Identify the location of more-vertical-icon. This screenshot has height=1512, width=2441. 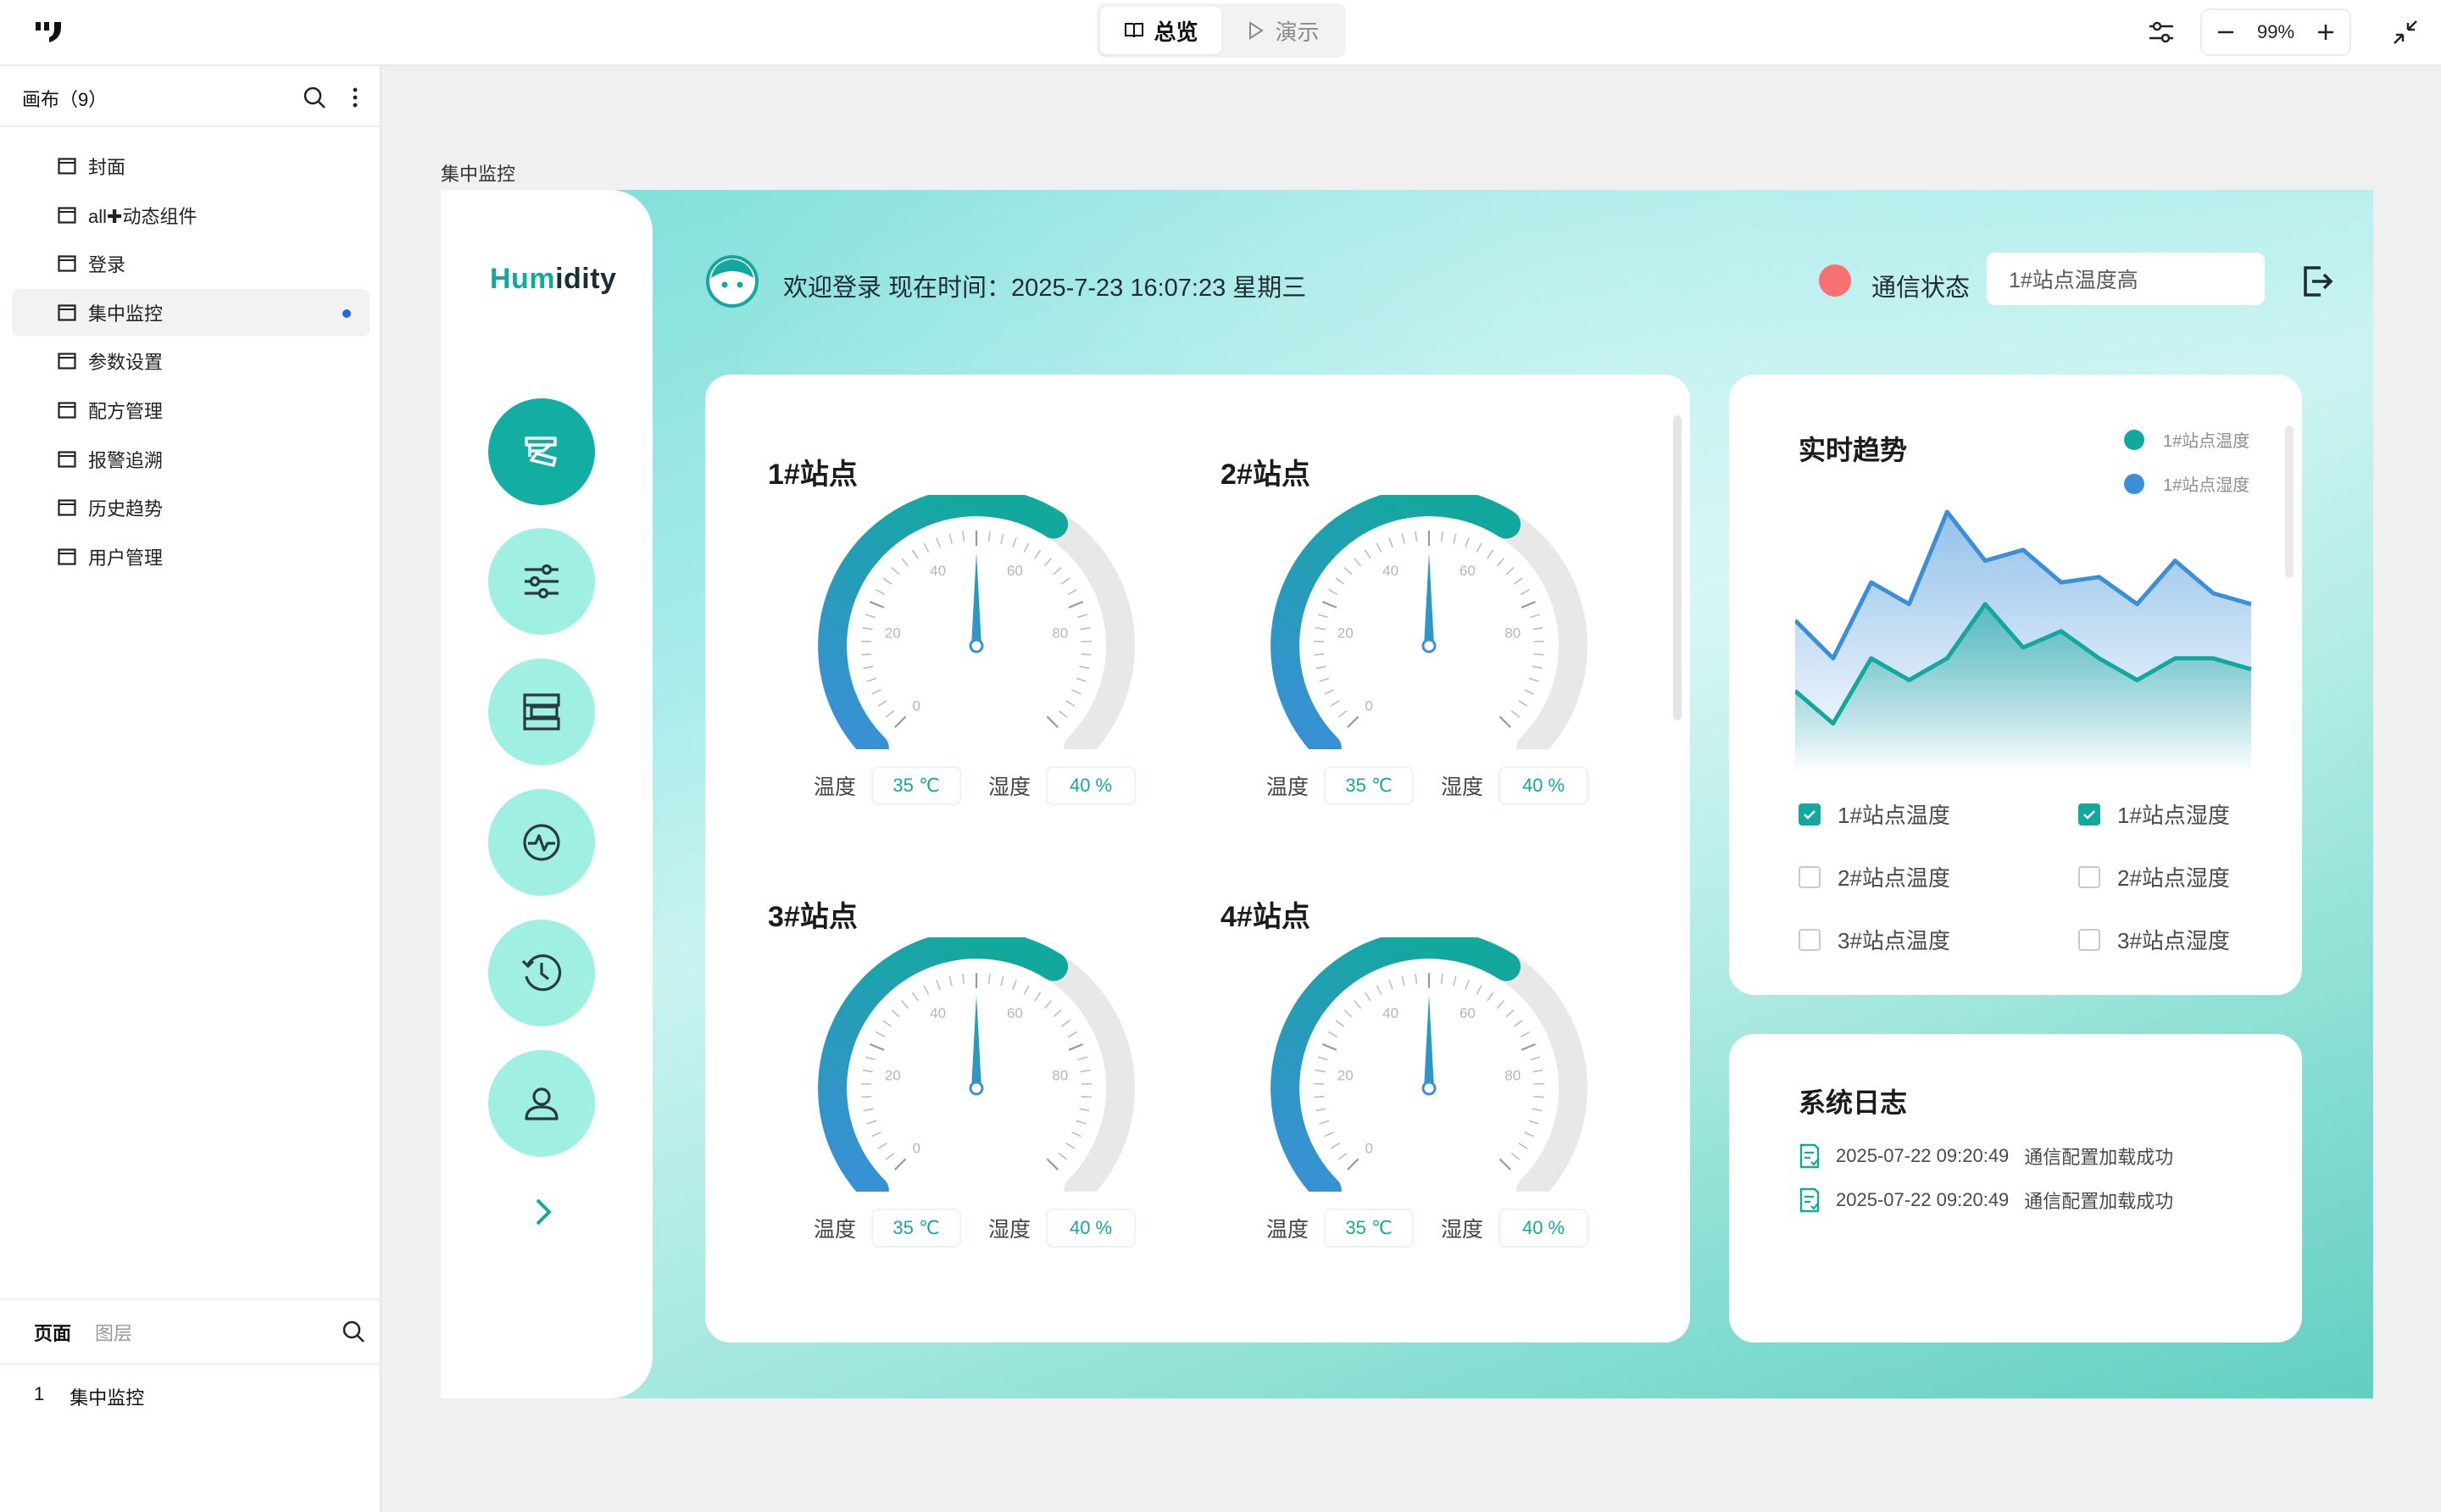
(355, 97).